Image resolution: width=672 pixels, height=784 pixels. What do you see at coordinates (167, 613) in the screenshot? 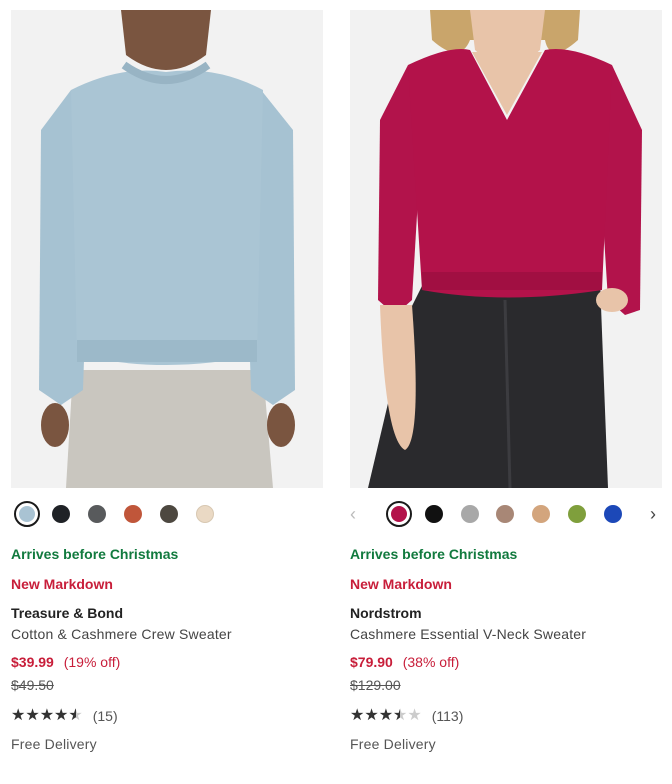
I see `brand-name: Treasure & Bond` at bounding box center [167, 613].